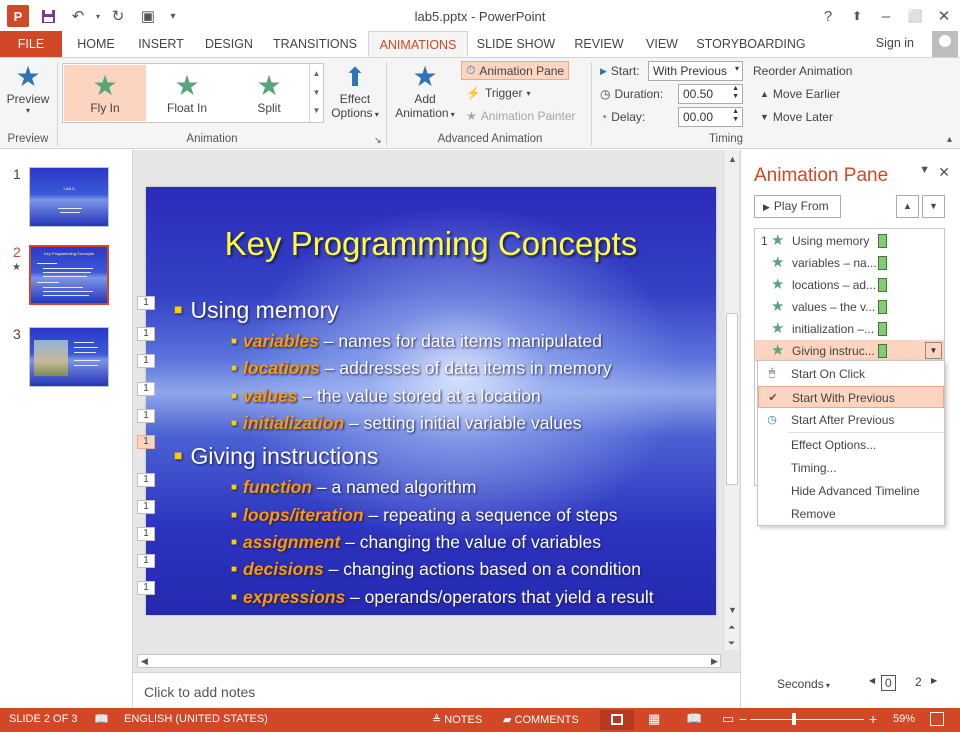 This screenshot has width=960, height=732. I want to click on comments-button: ▰ COMMENTS, so click(541, 719).